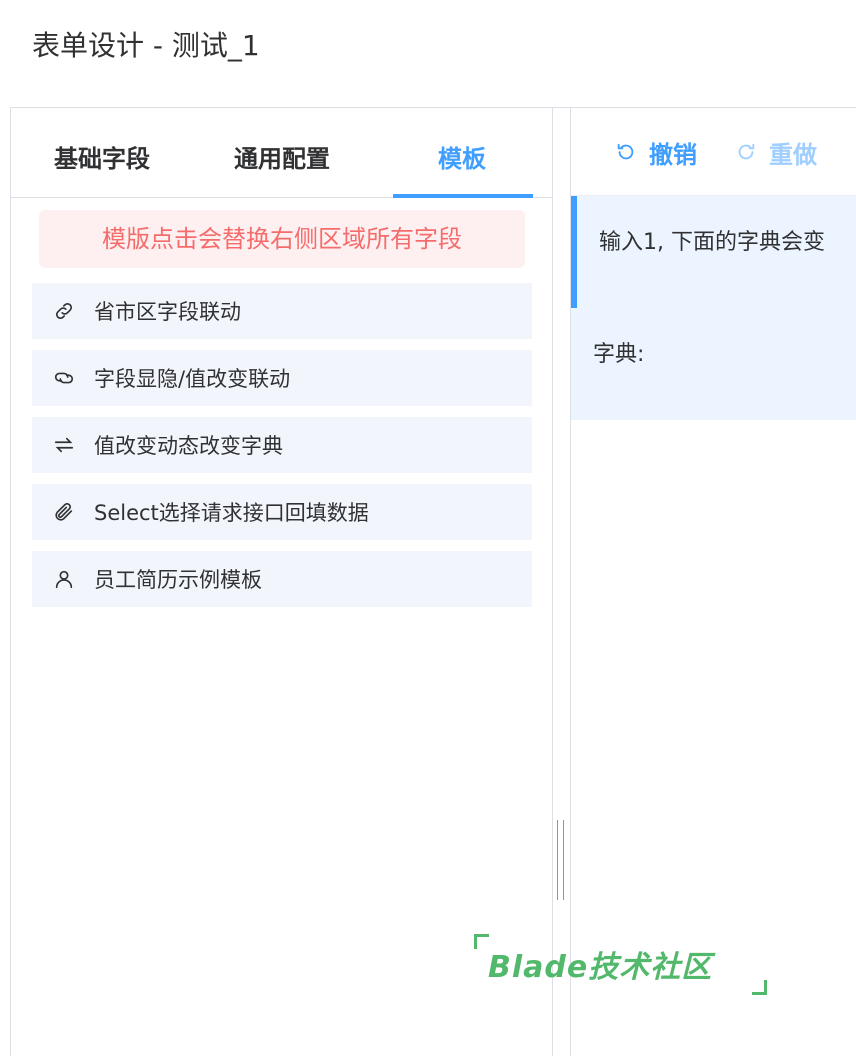 The image size is (856, 1056). I want to click on tab-bar: 基础字段 通用配置 模板, so click(281, 153).